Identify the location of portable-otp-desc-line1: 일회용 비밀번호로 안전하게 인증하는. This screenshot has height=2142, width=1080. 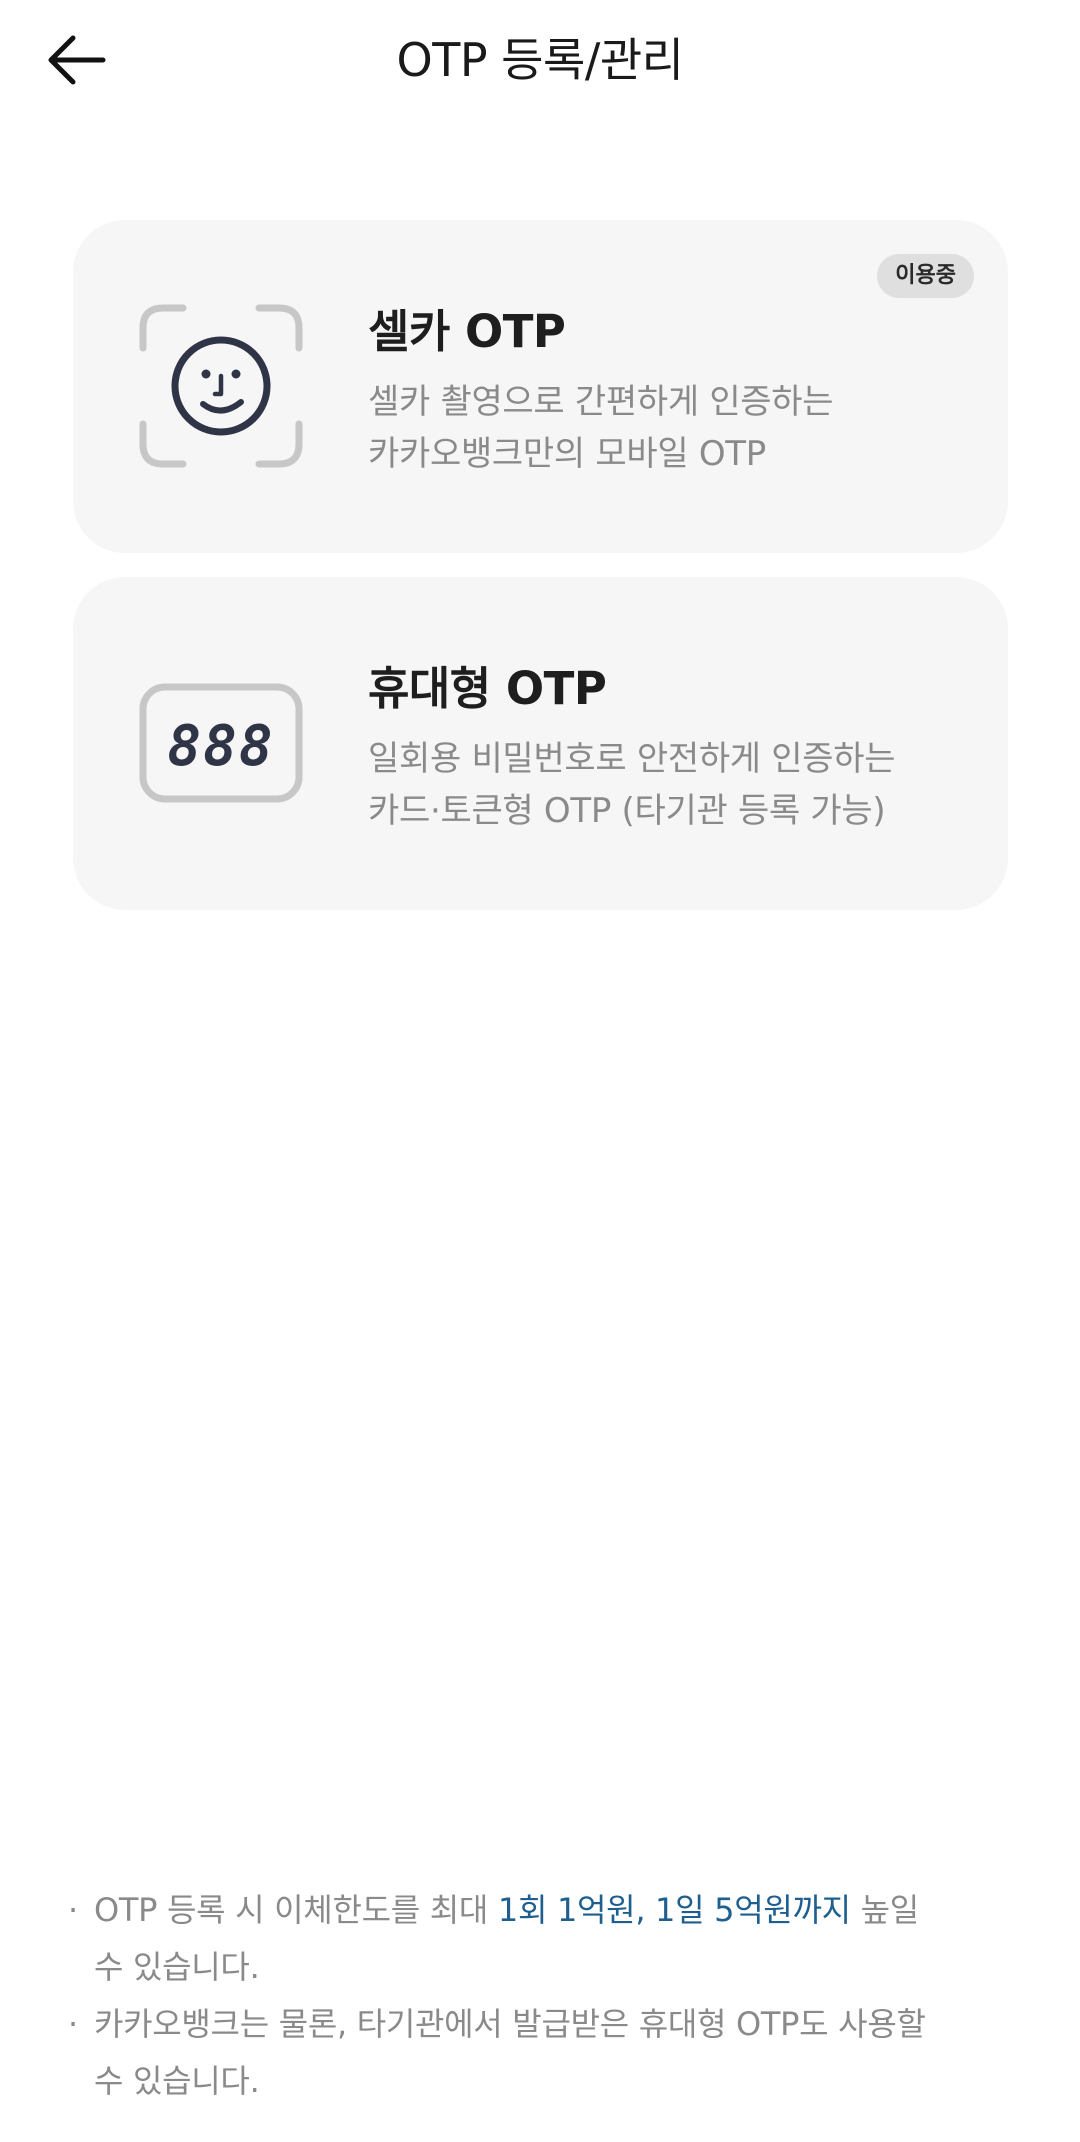
(632, 759).